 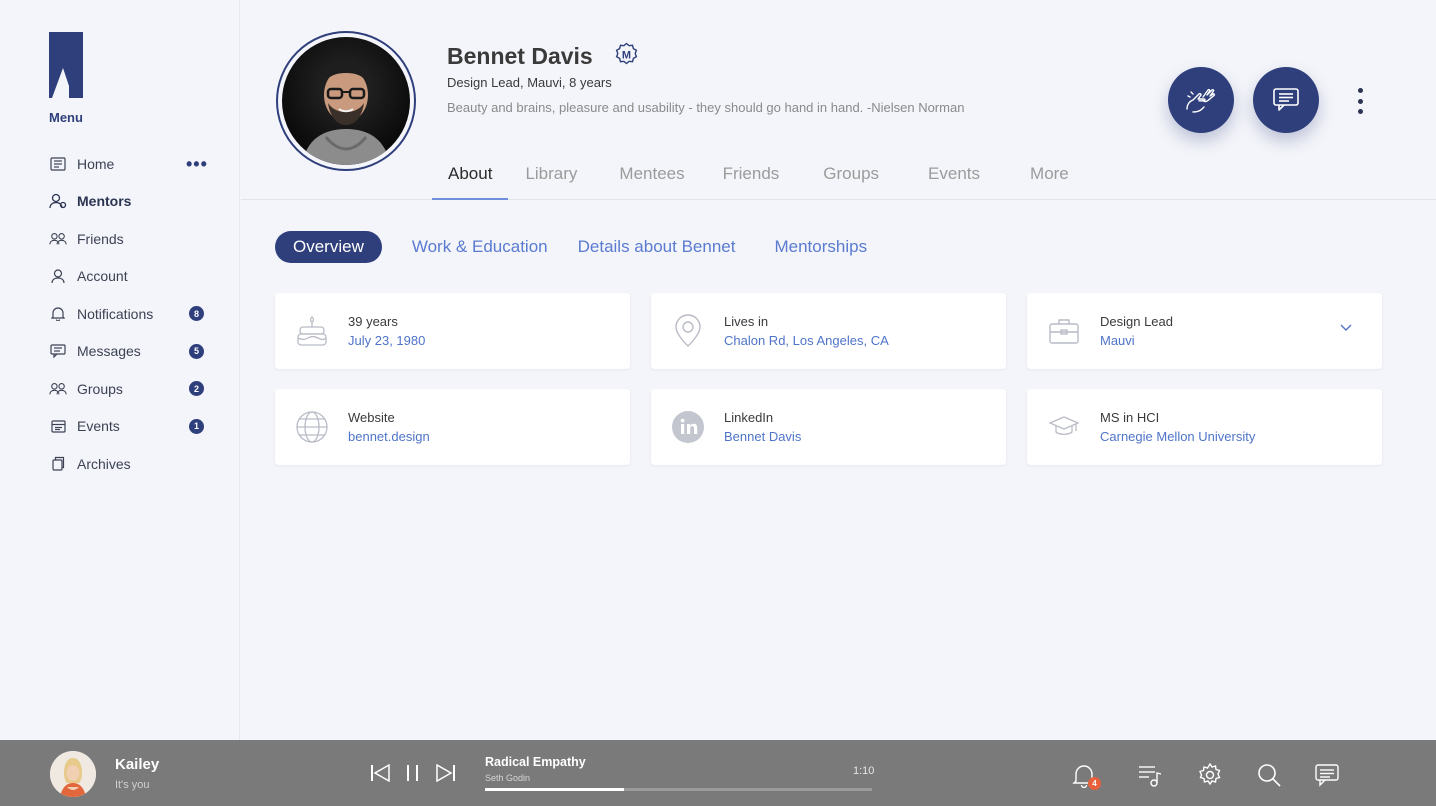 I want to click on profile-avatar, so click(x=346, y=101).